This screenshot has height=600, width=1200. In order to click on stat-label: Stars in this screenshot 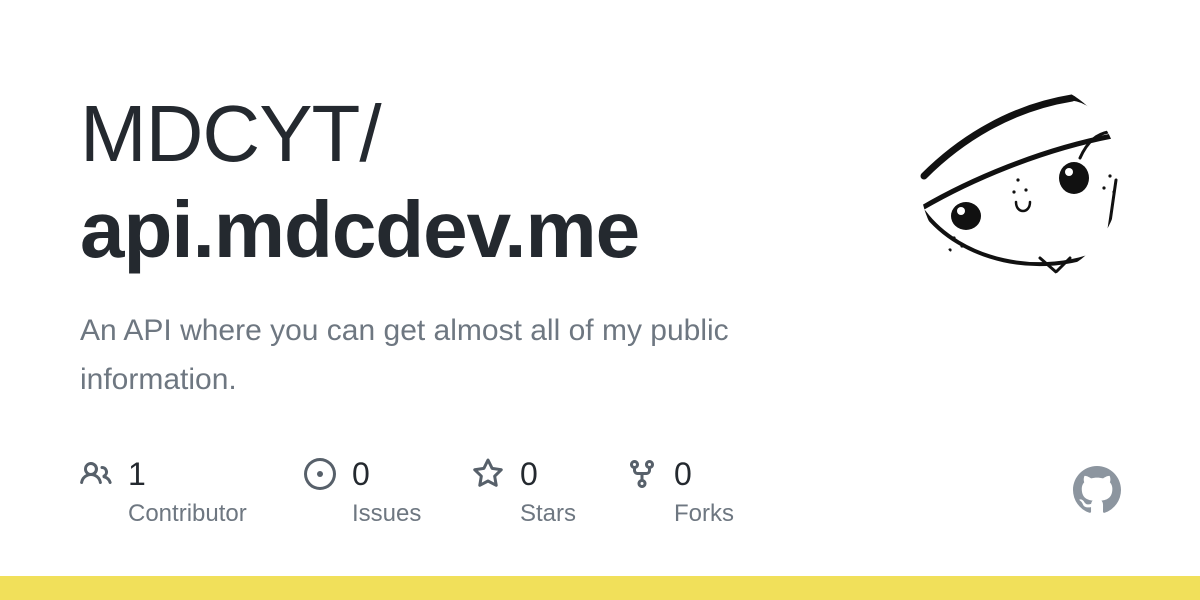, I will do `click(548, 513)`.